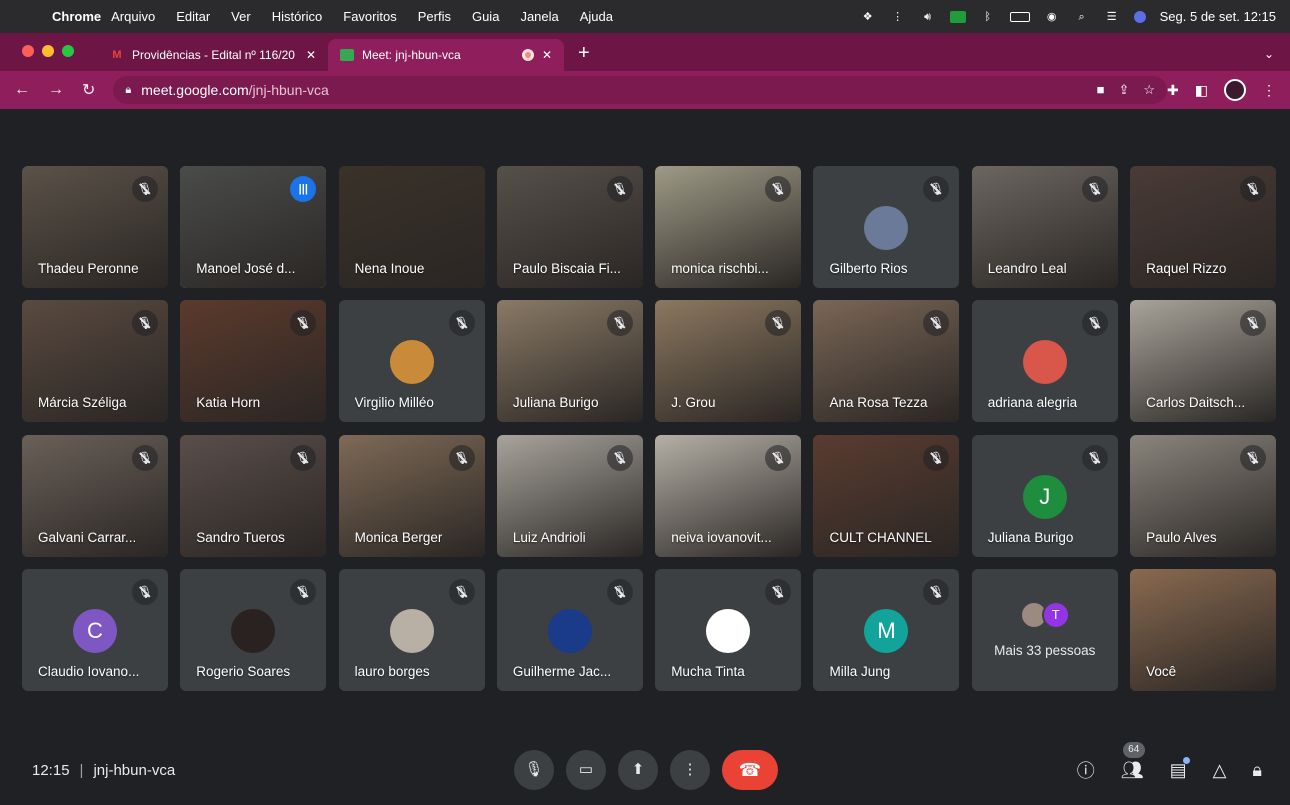 Image resolution: width=1290 pixels, height=805 pixels. What do you see at coordinates (95, 495) in the screenshot?
I see `participant-tile: Galvani Carrar... 🎙︎` at bounding box center [95, 495].